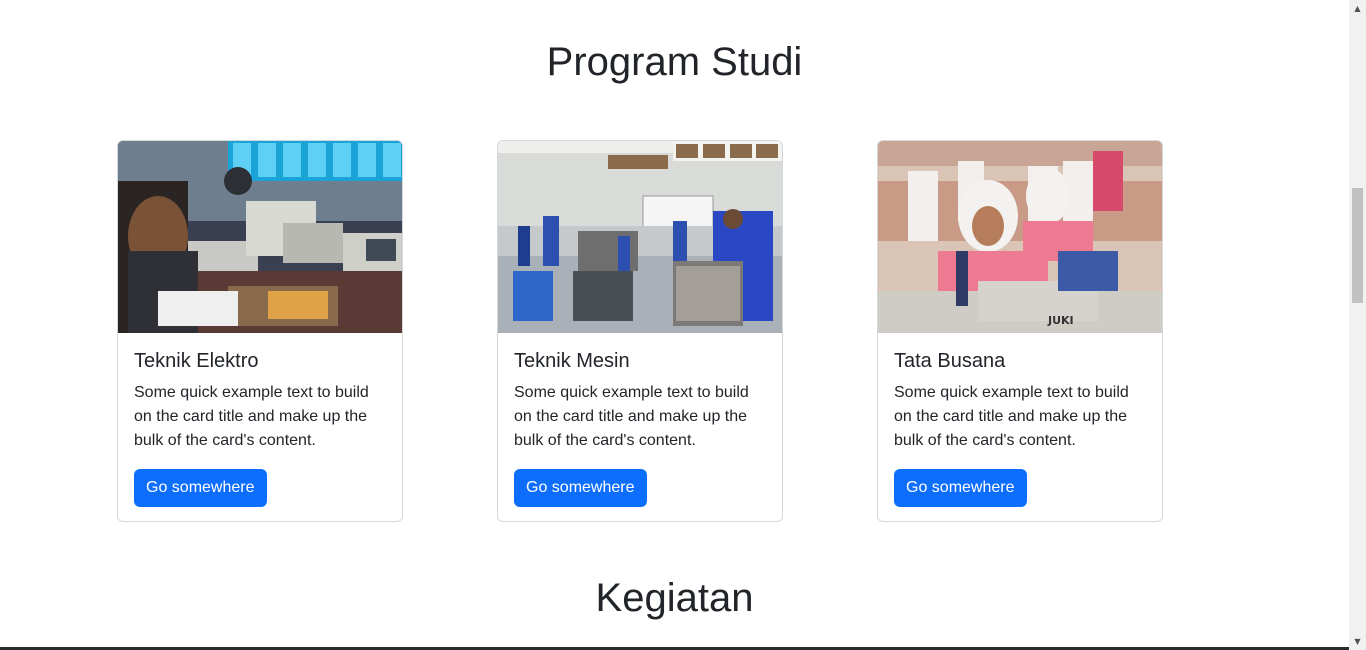 The height and width of the screenshot is (650, 1366). What do you see at coordinates (1060, 320) in the screenshot?
I see `svg-text: JUKI` at bounding box center [1060, 320].